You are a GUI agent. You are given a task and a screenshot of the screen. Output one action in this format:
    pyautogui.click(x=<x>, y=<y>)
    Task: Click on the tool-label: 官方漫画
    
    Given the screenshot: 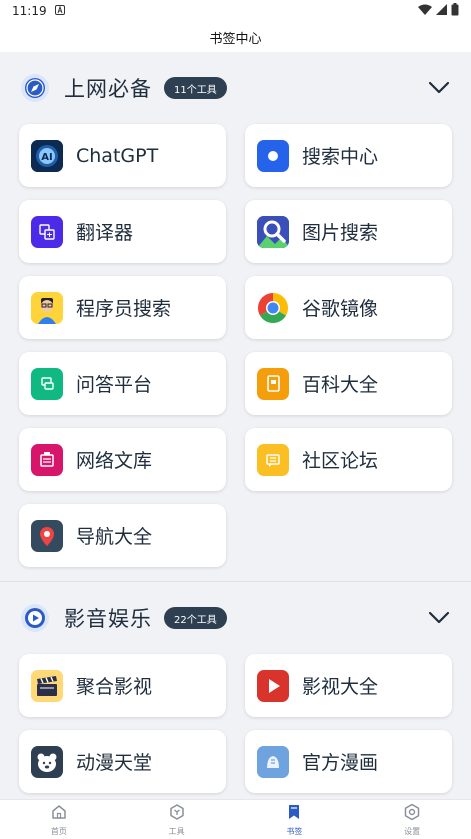 What is the action you would take?
    pyautogui.click(x=340, y=763)
    